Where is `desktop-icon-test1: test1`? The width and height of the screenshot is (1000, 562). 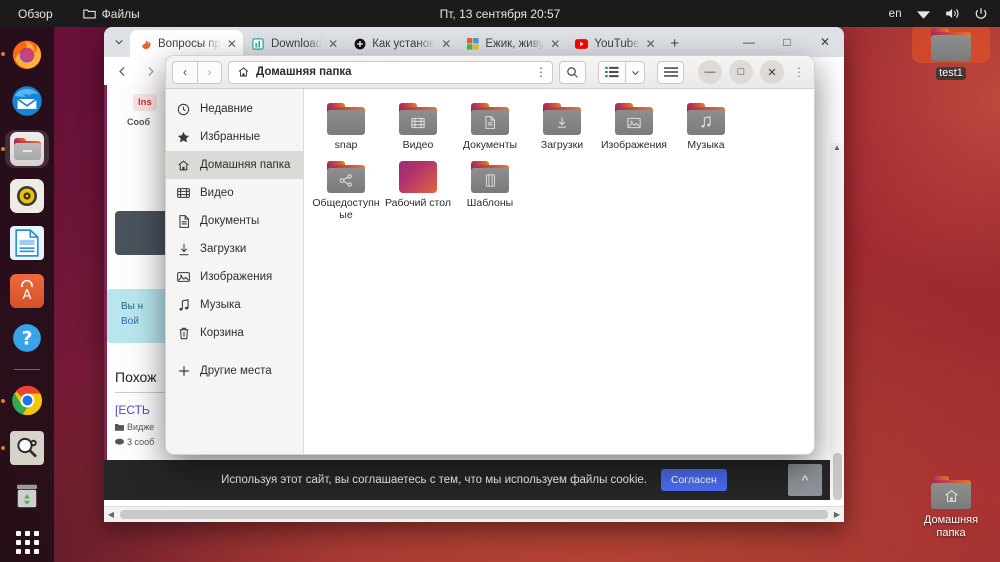 desktop-icon-test1: test1 is located at coordinates (951, 52).